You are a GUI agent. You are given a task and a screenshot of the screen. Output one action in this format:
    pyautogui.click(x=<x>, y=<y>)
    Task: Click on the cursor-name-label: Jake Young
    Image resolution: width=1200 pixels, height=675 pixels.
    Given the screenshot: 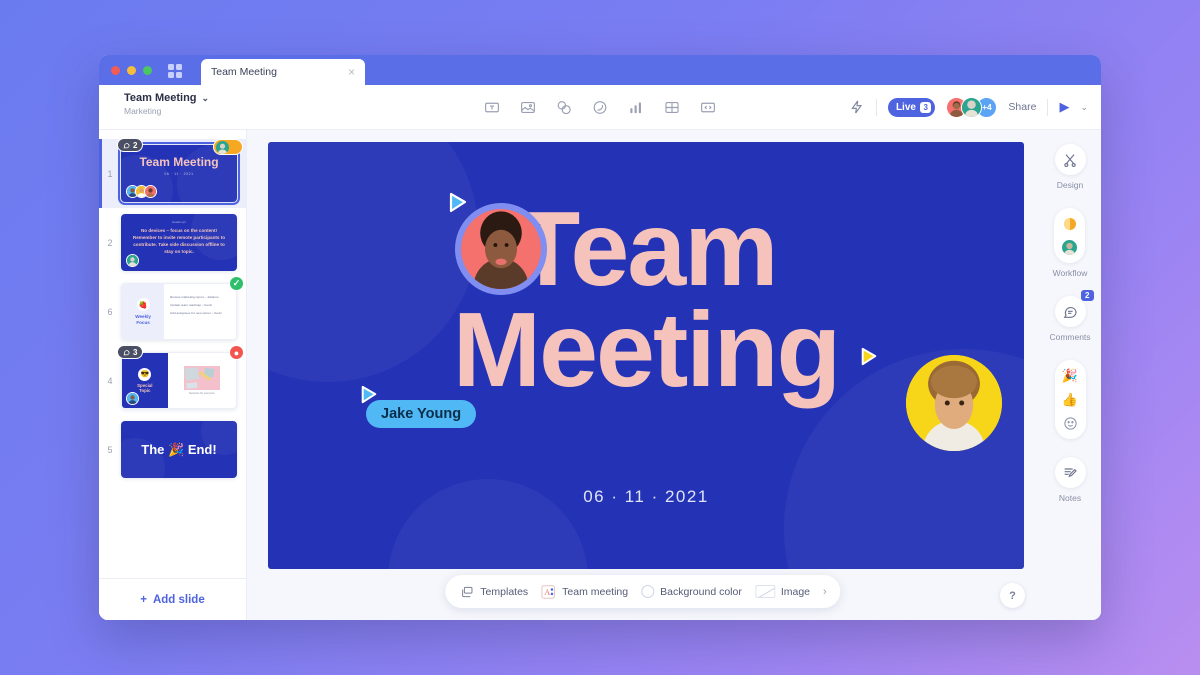 What is the action you would take?
    pyautogui.click(x=421, y=414)
    